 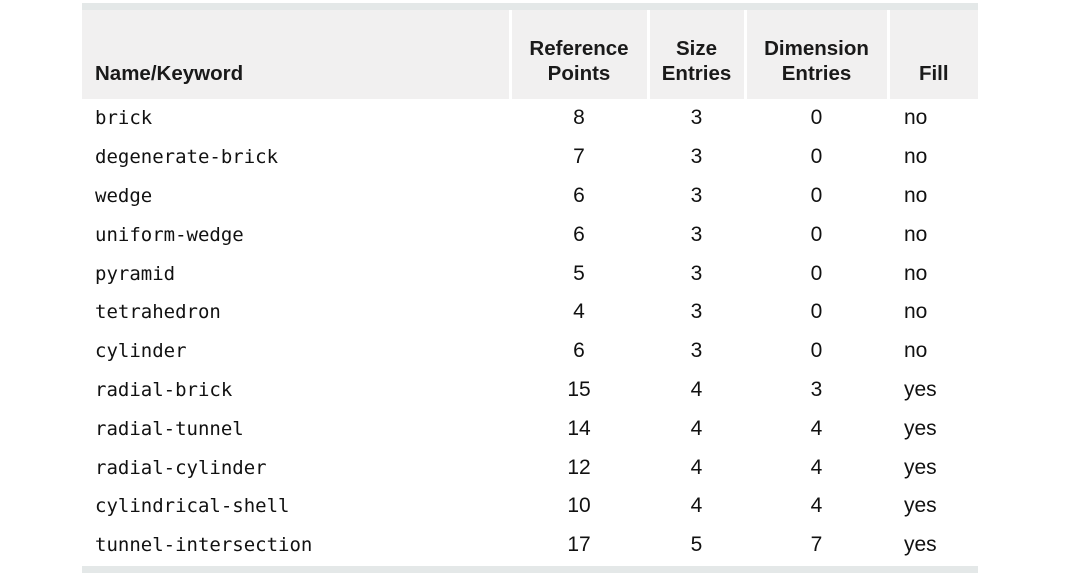 I want to click on cell-name-keyword: uniform-wedge, so click(x=296, y=235).